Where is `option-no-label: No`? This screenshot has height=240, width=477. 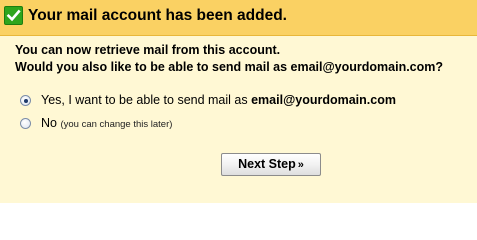 option-no-label: No is located at coordinates (49, 123).